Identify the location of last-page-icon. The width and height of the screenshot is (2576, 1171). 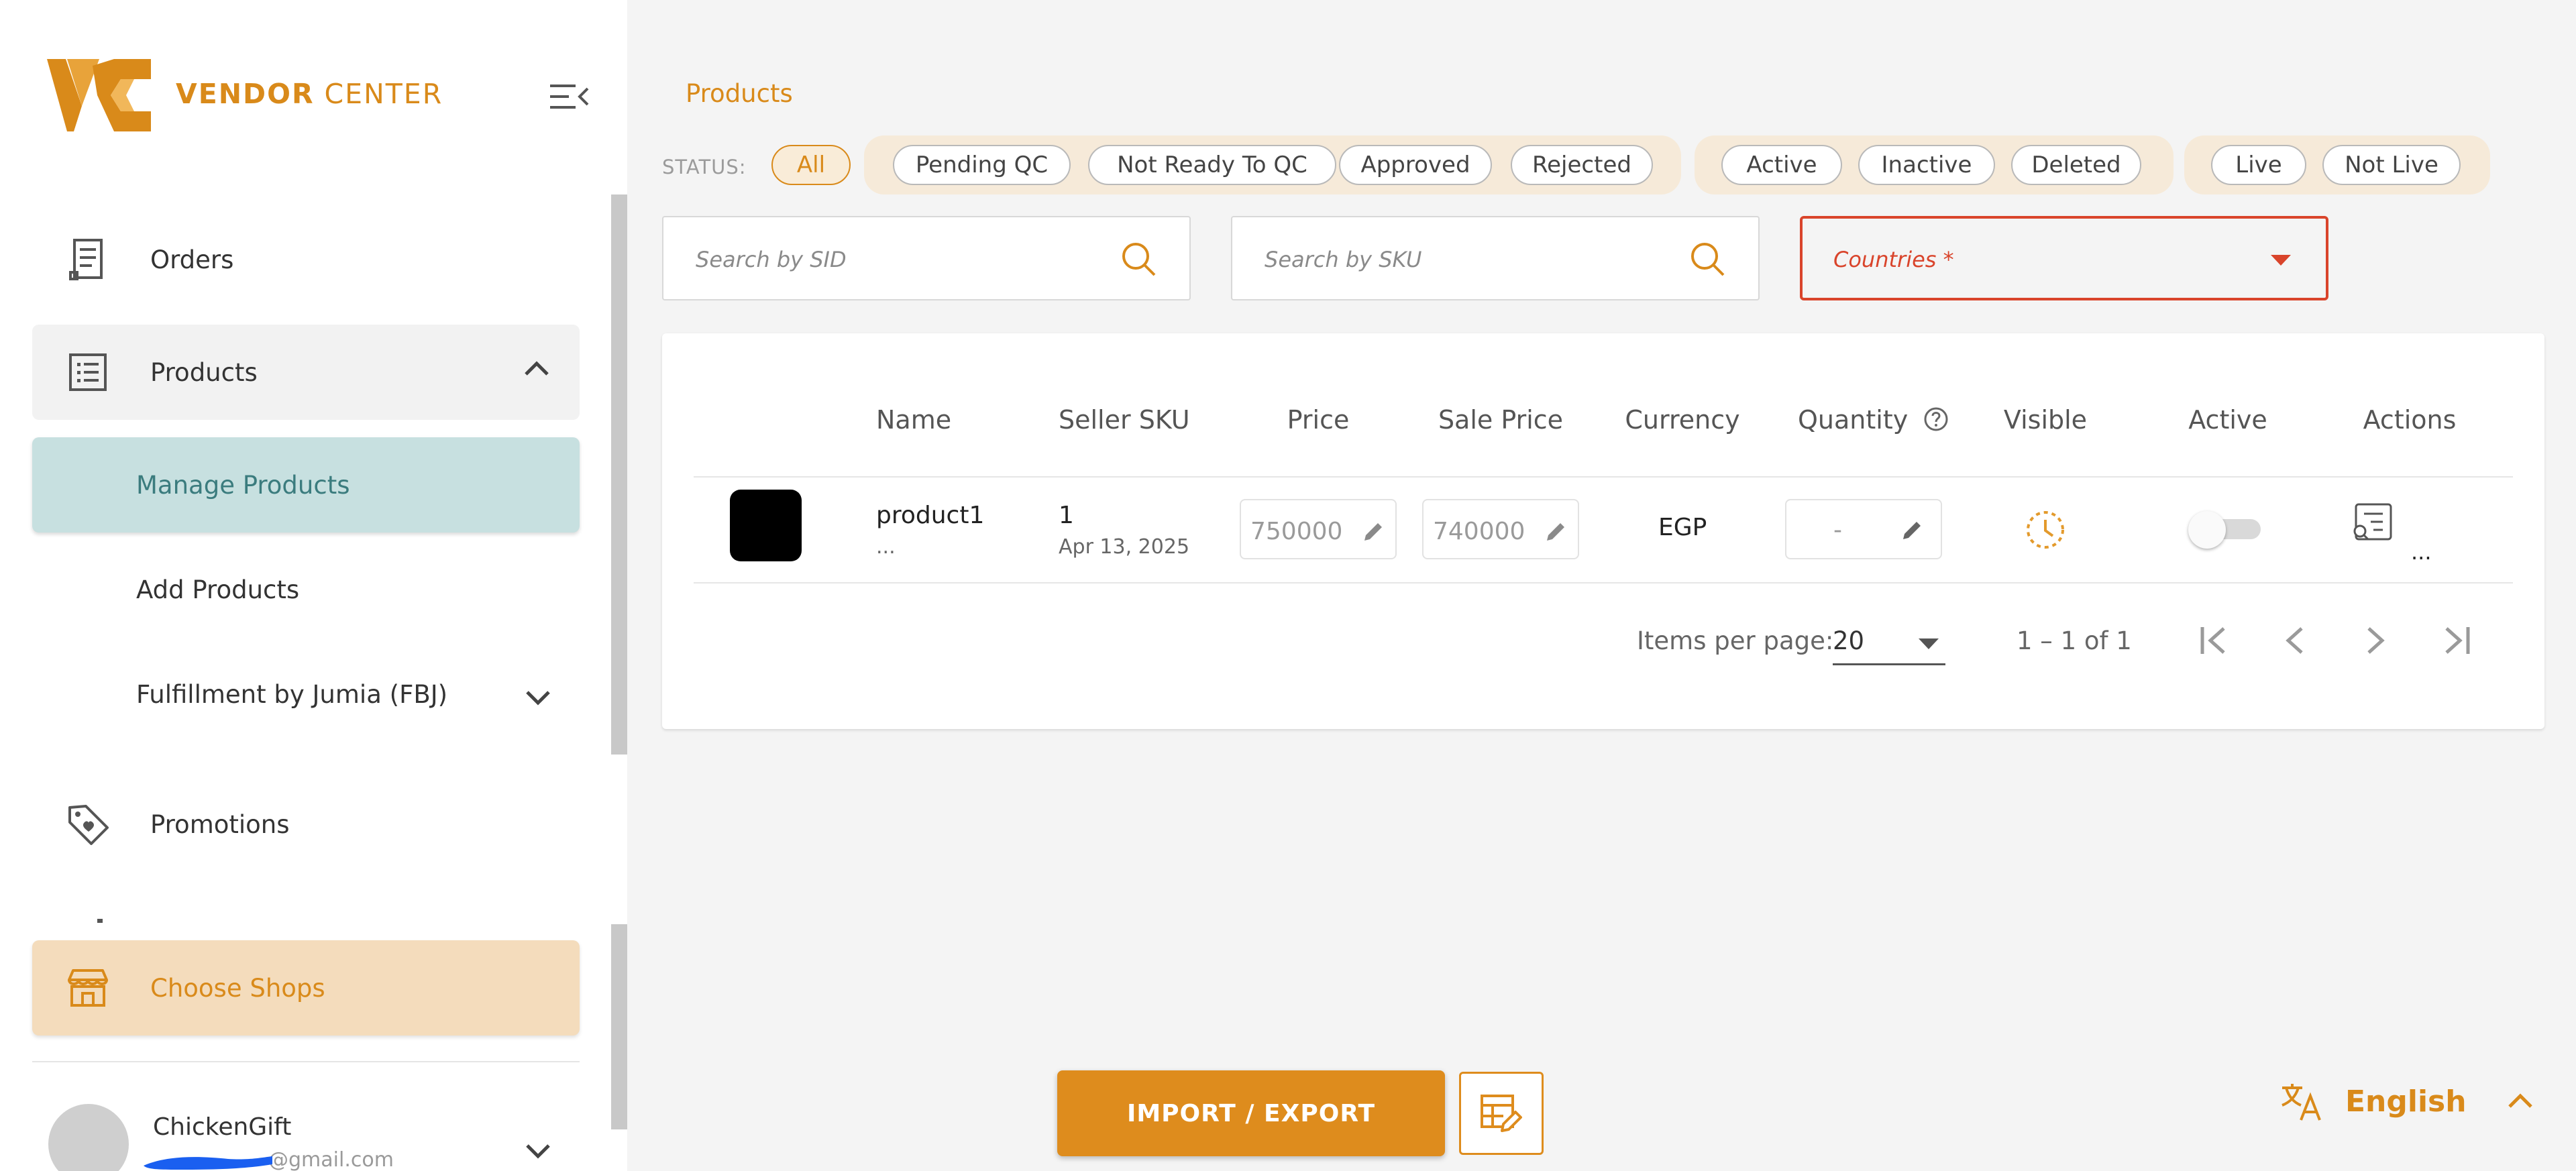
(2457, 640).